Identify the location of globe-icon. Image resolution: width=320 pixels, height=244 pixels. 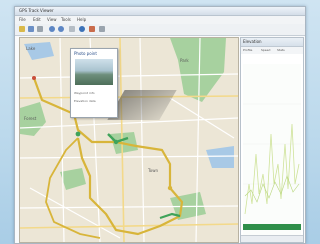
(82, 29).